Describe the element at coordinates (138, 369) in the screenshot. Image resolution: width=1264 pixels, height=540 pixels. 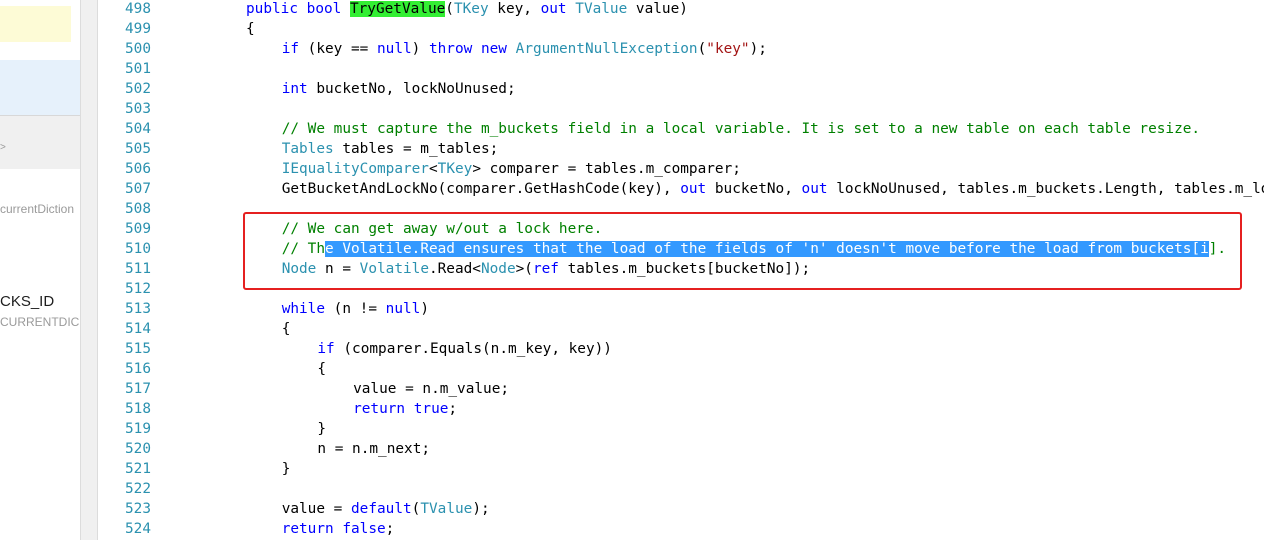
I see `line-number: 516` at that location.